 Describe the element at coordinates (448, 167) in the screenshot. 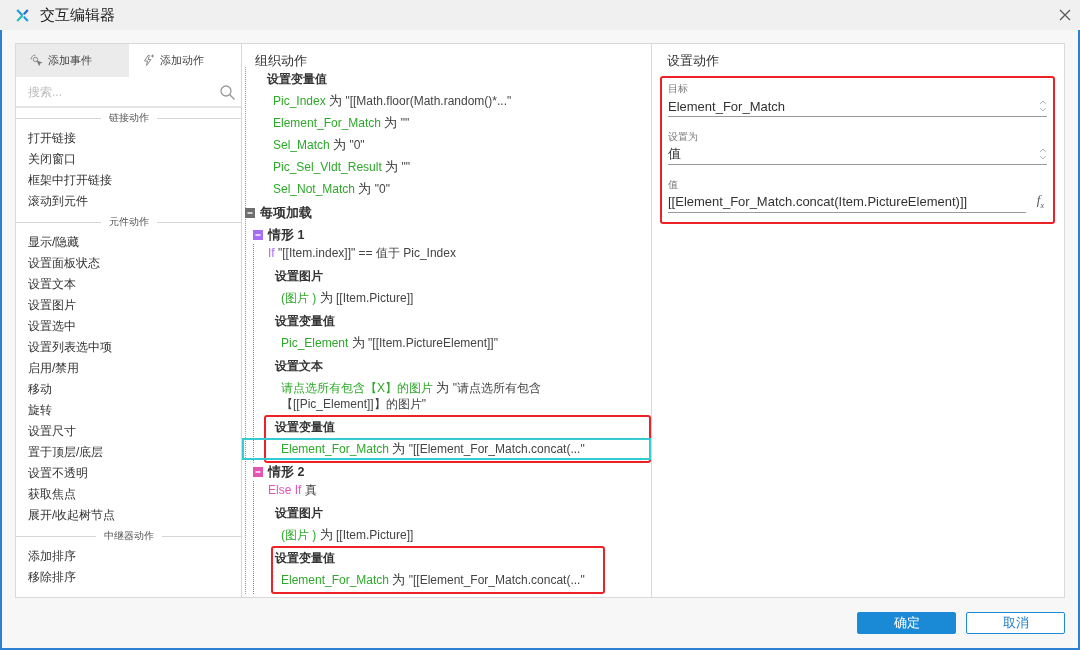

I see `assignment-item: Pic_Sel_Vldt_Result 为 ""` at that location.